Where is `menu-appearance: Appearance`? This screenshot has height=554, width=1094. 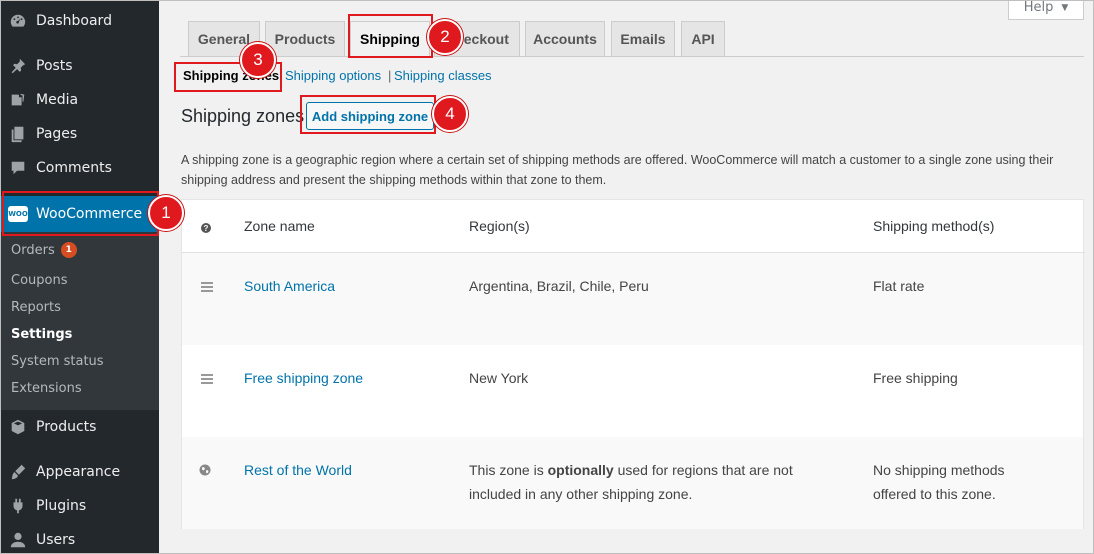
menu-appearance: Appearance is located at coordinates (79, 472).